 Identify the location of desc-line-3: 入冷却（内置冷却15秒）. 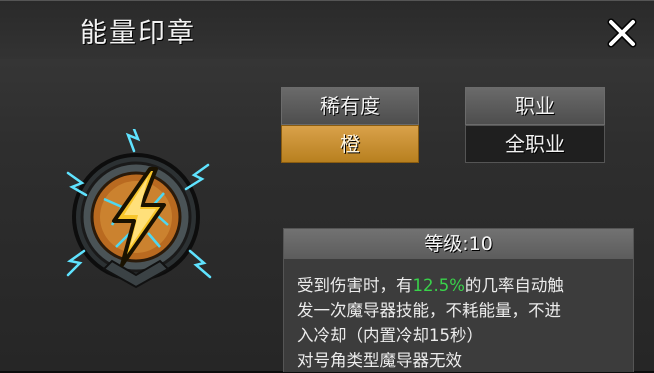
(390, 335).